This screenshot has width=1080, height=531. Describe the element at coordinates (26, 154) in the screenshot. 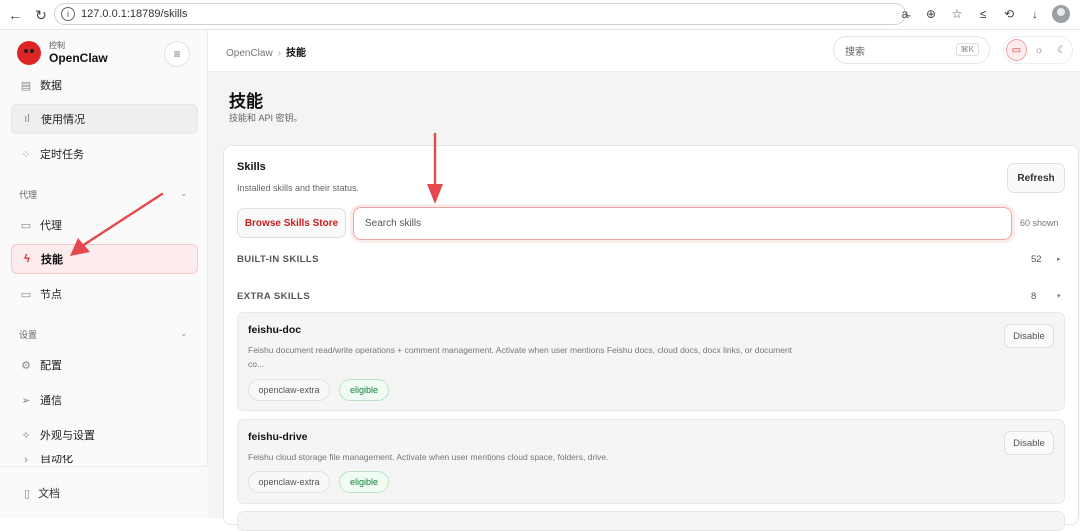

I see `loader-icon: ⁘` at that location.